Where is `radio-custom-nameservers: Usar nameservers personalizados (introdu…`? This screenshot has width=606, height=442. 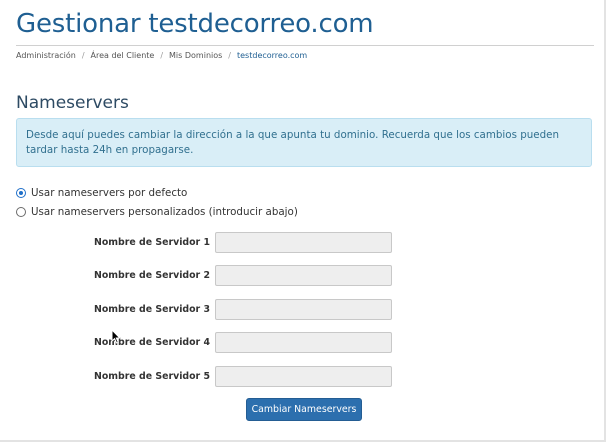
radio-custom-nameservers: Usar nameservers personalizados (introdu… is located at coordinates (157, 212).